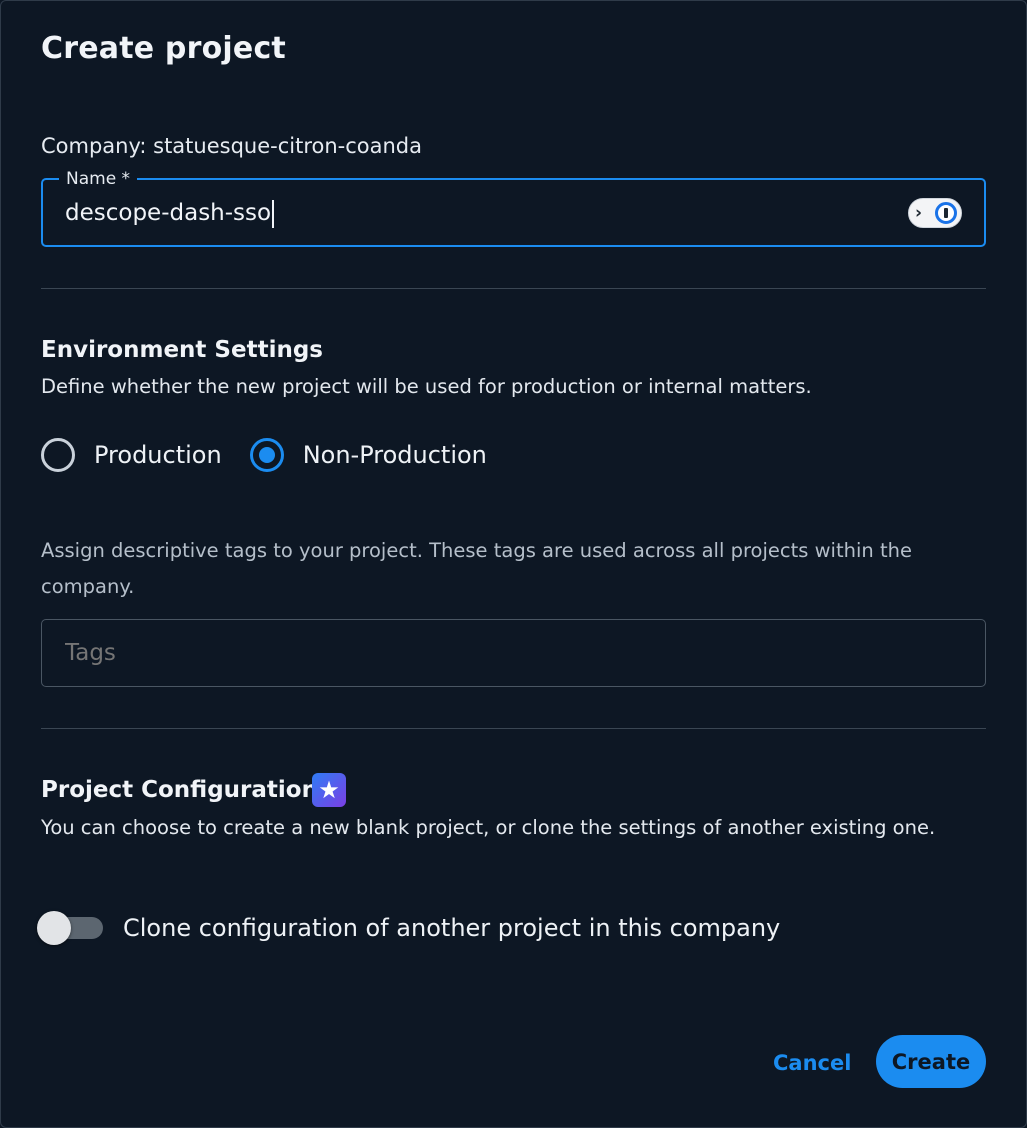 The height and width of the screenshot is (1128, 1027). I want to click on 1password-logo-icon, so click(946, 213).